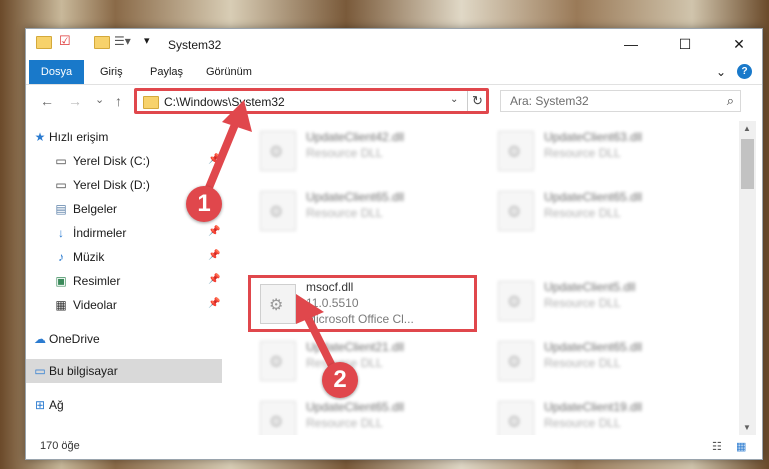 The width and height of the screenshot is (769, 469). Describe the element at coordinates (340, 380) in the screenshot. I see `step-badge-2: 2` at that location.